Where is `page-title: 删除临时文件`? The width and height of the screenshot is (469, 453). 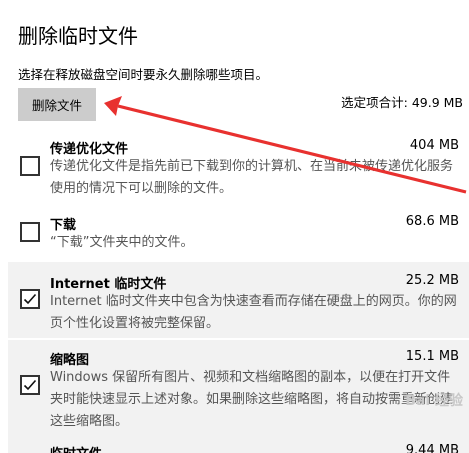 page-title: 删除临时文件 is located at coordinates (78, 36).